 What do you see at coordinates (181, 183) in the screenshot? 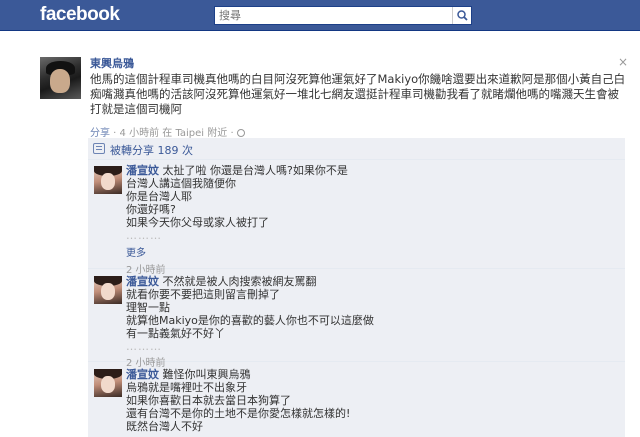
I see `comment-line: 台灣人講這個我隨便你` at bounding box center [181, 183].